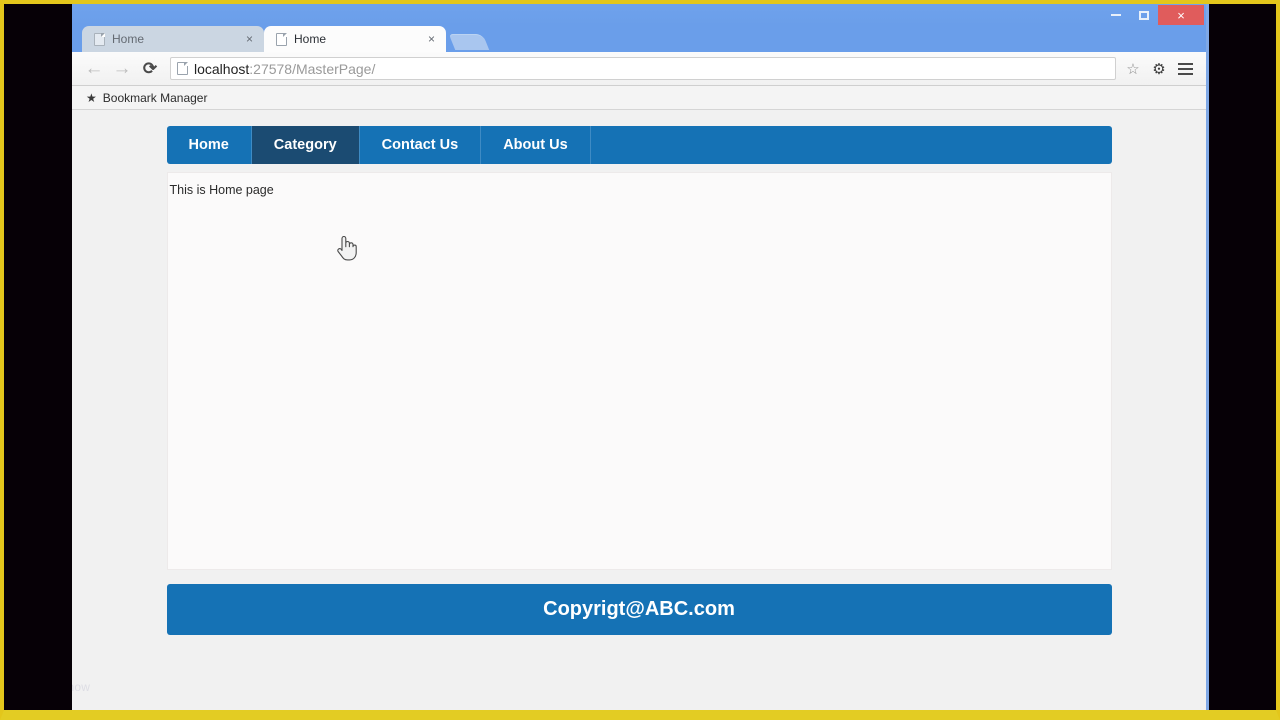 This screenshot has width=1280, height=720. I want to click on site-footer: Copyrigt@ABC.com, so click(639, 609).